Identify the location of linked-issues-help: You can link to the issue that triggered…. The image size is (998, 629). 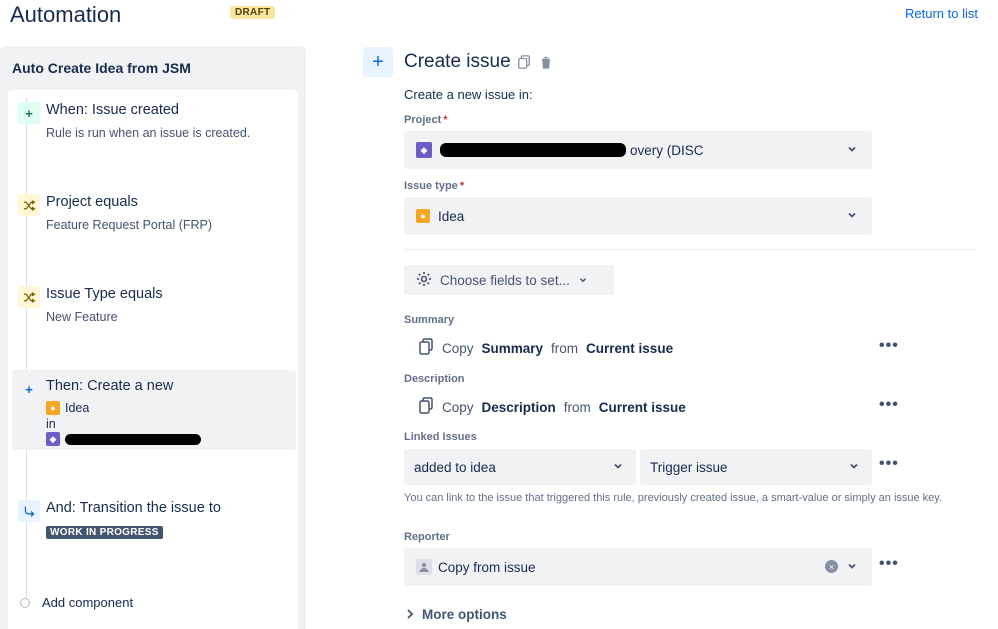
(673, 498).